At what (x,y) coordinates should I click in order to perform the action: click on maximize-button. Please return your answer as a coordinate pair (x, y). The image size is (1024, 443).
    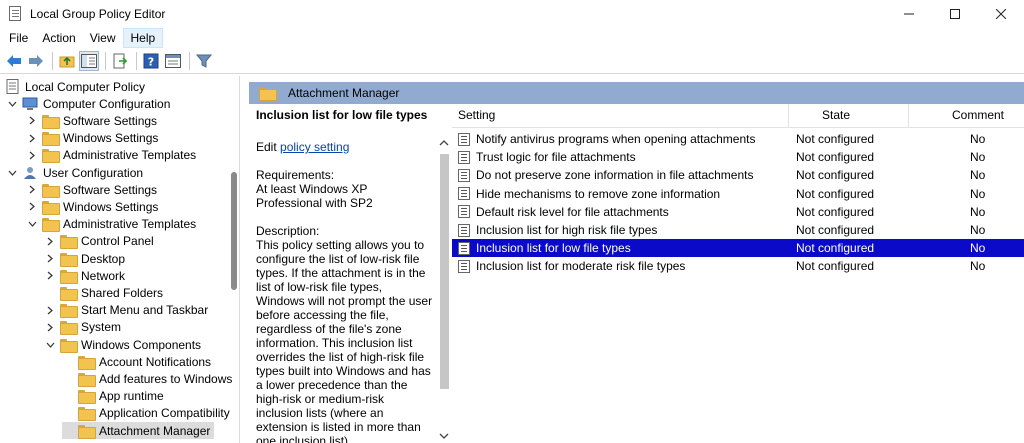
    Looking at the image, I should click on (955, 14).